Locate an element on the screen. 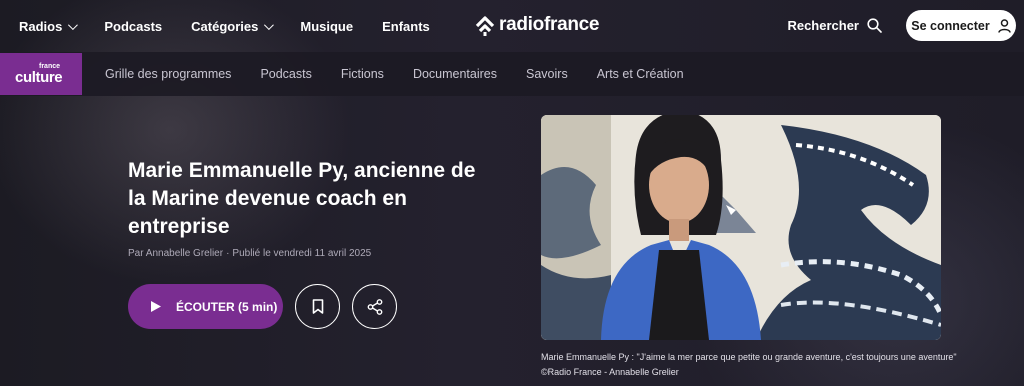 The width and height of the screenshot is (1024, 386). play-icon is located at coordinates (156, 306).